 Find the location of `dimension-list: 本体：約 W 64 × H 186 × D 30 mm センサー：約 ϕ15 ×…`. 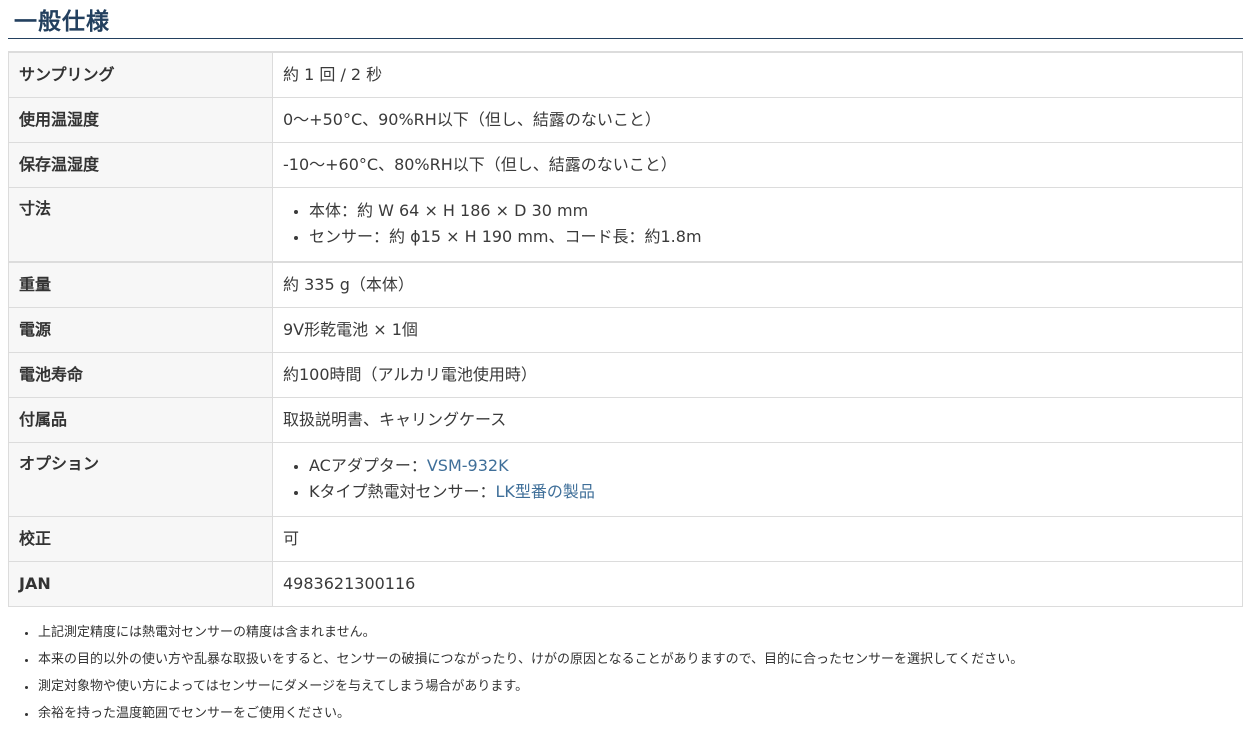

dimension-list: 本体：約 W 64 × H 186 × D 30 mm センサー：約 ϕ15 ×… is located at coordinates (757, 224).